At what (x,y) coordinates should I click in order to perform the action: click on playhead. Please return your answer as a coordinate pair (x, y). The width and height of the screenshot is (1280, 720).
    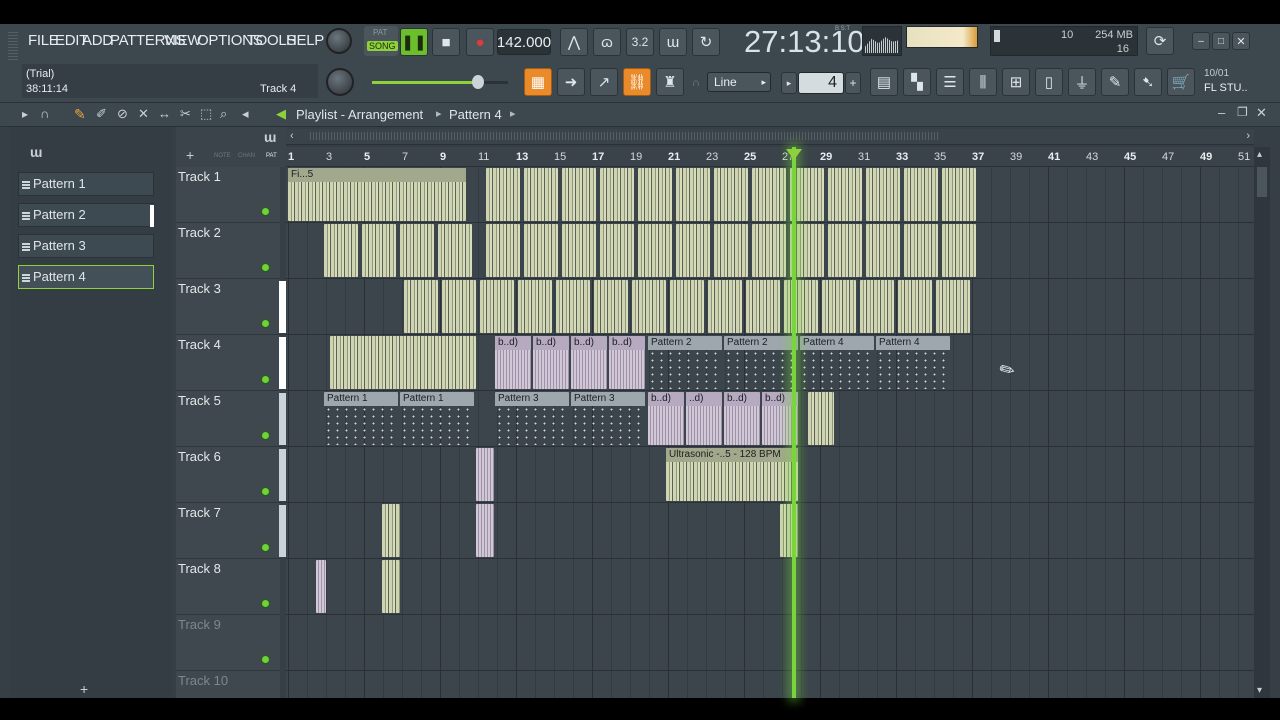
    Looking at the image, I should click on (794, 422).